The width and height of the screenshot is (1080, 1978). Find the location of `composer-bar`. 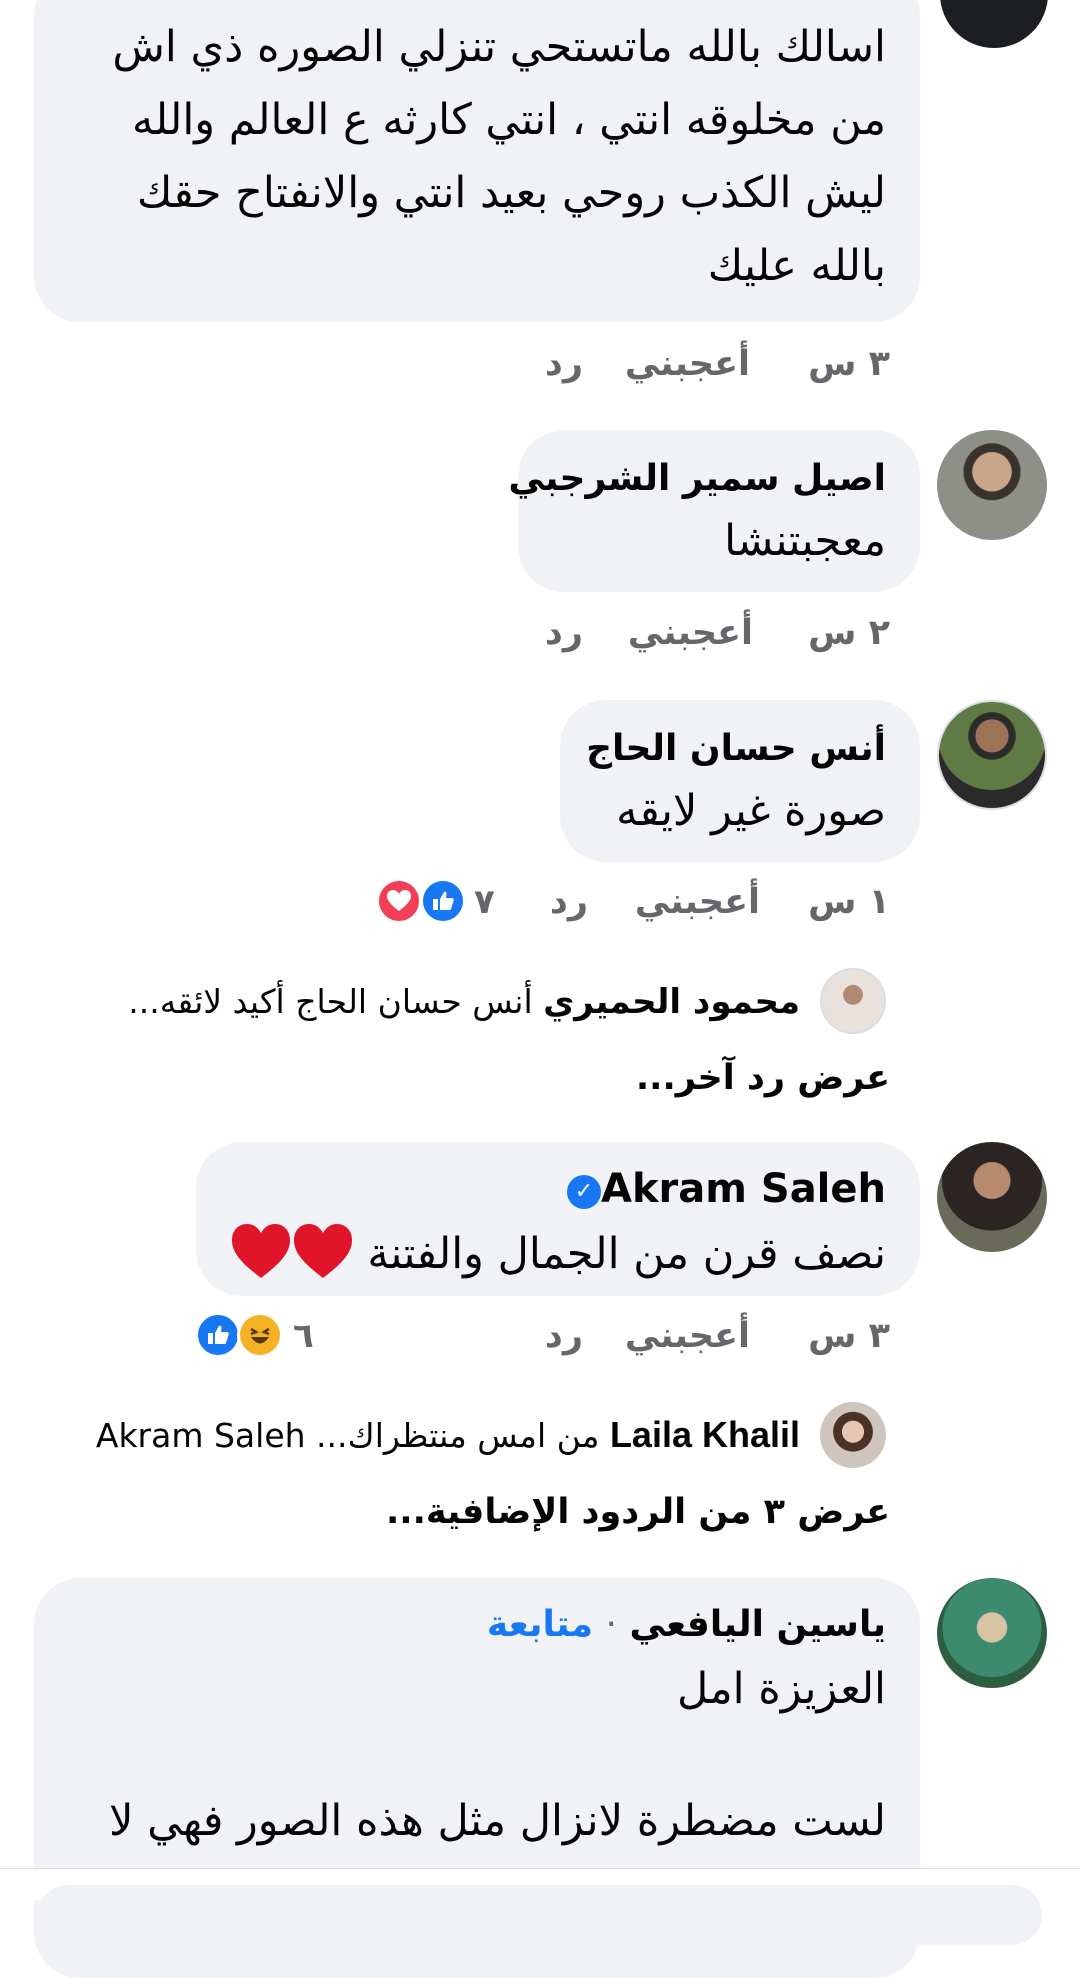

composer-bar is located at coordinates (540, 1906).